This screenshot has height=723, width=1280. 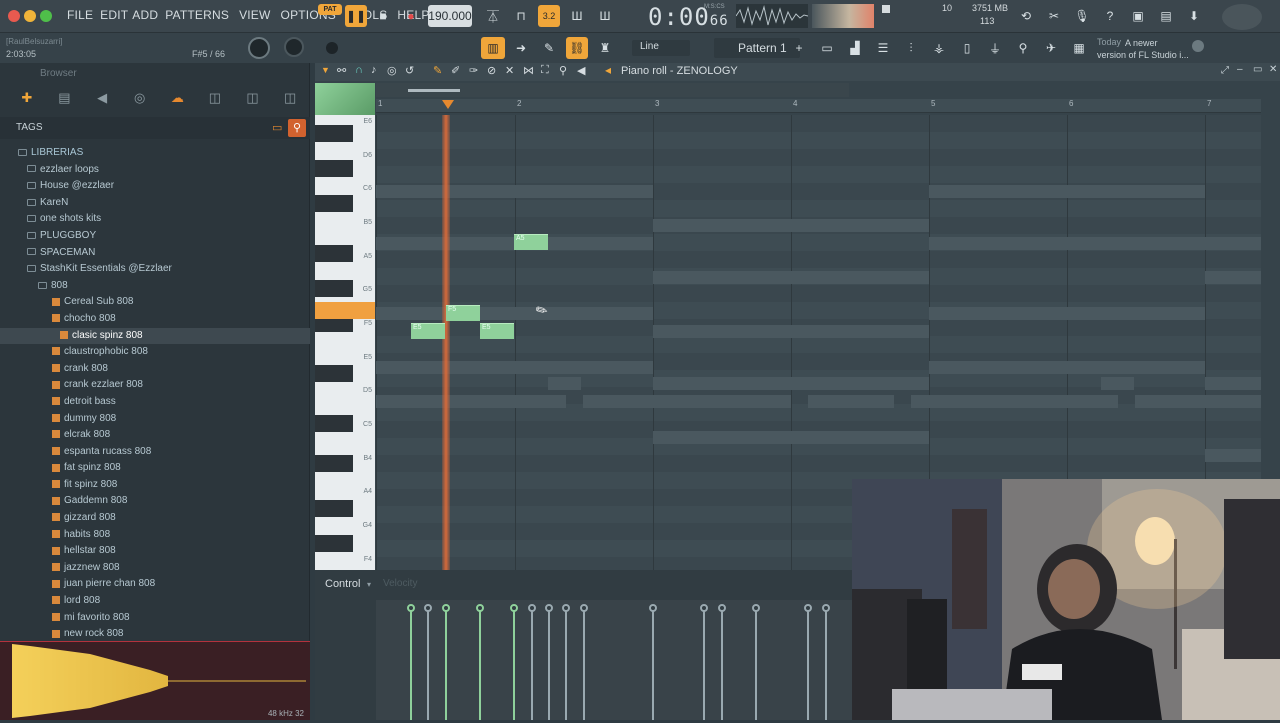 What do you see at coordinates (155, 468) in the screenshot?
I see `browser-item: fat spinz 808` at bounding box center [155, 468].